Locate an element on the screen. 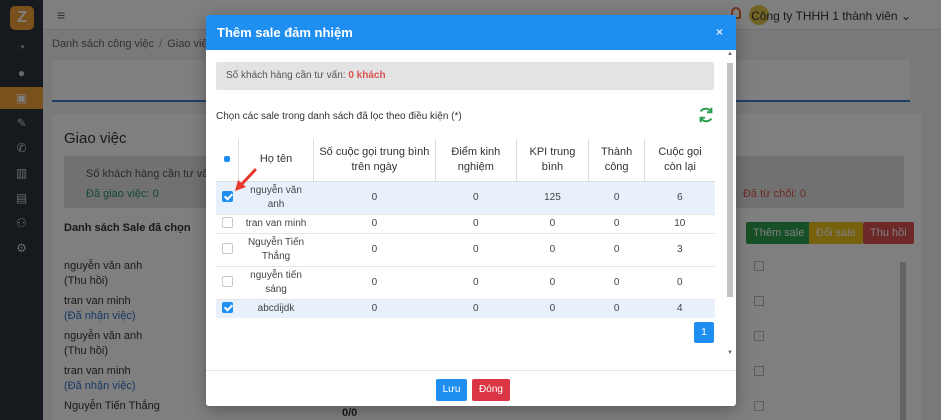  cell-remaining: 6 is located at coordinates (679, 197).